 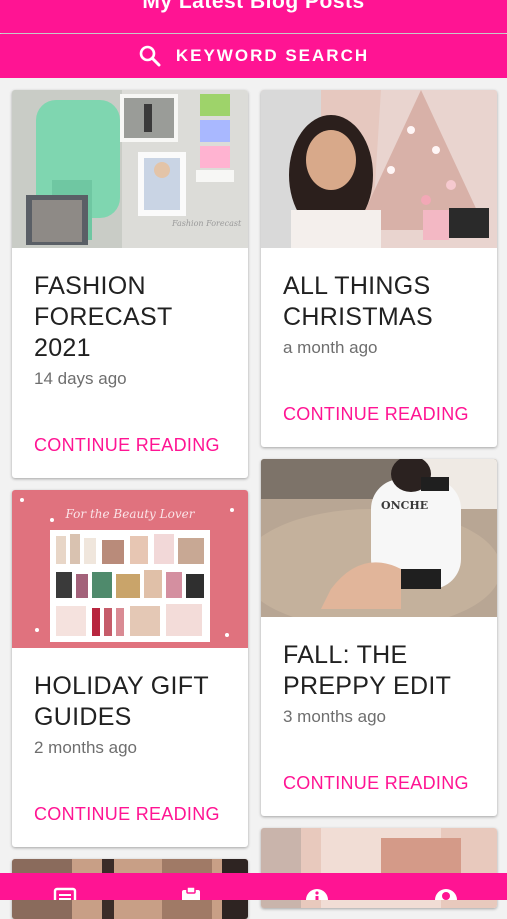 What do you see at coordinates (358, 301) in the screenshot?
I see `post-title: ALL THINGS CHRISTMAS` at bounding box center [358, 301].